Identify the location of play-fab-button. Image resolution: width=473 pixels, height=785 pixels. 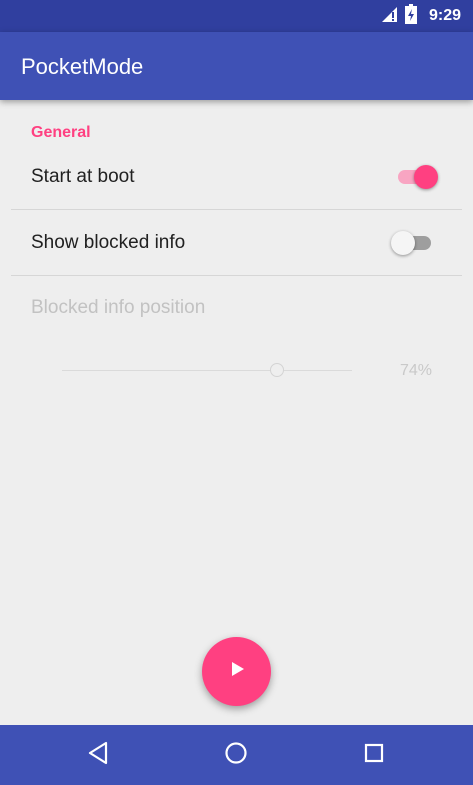
(236, 671).